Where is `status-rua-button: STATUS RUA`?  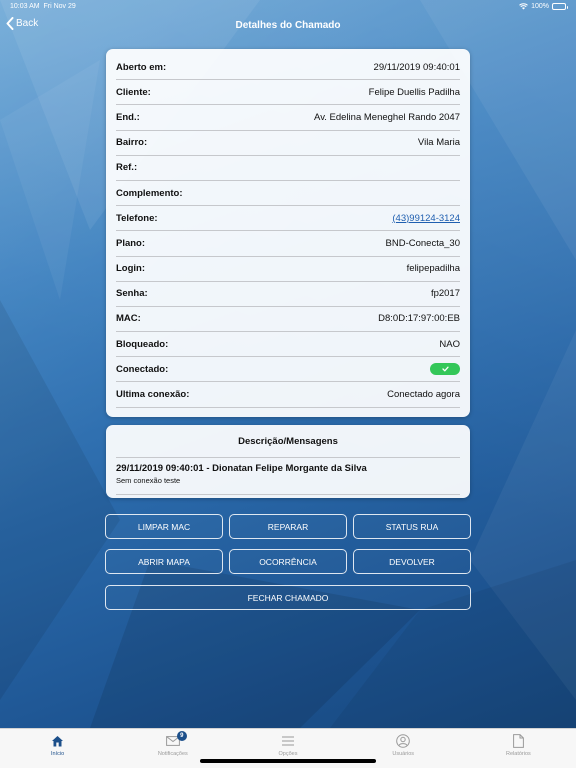
status-rua-button: STATUS RUA is located at coordinates (412, 526).